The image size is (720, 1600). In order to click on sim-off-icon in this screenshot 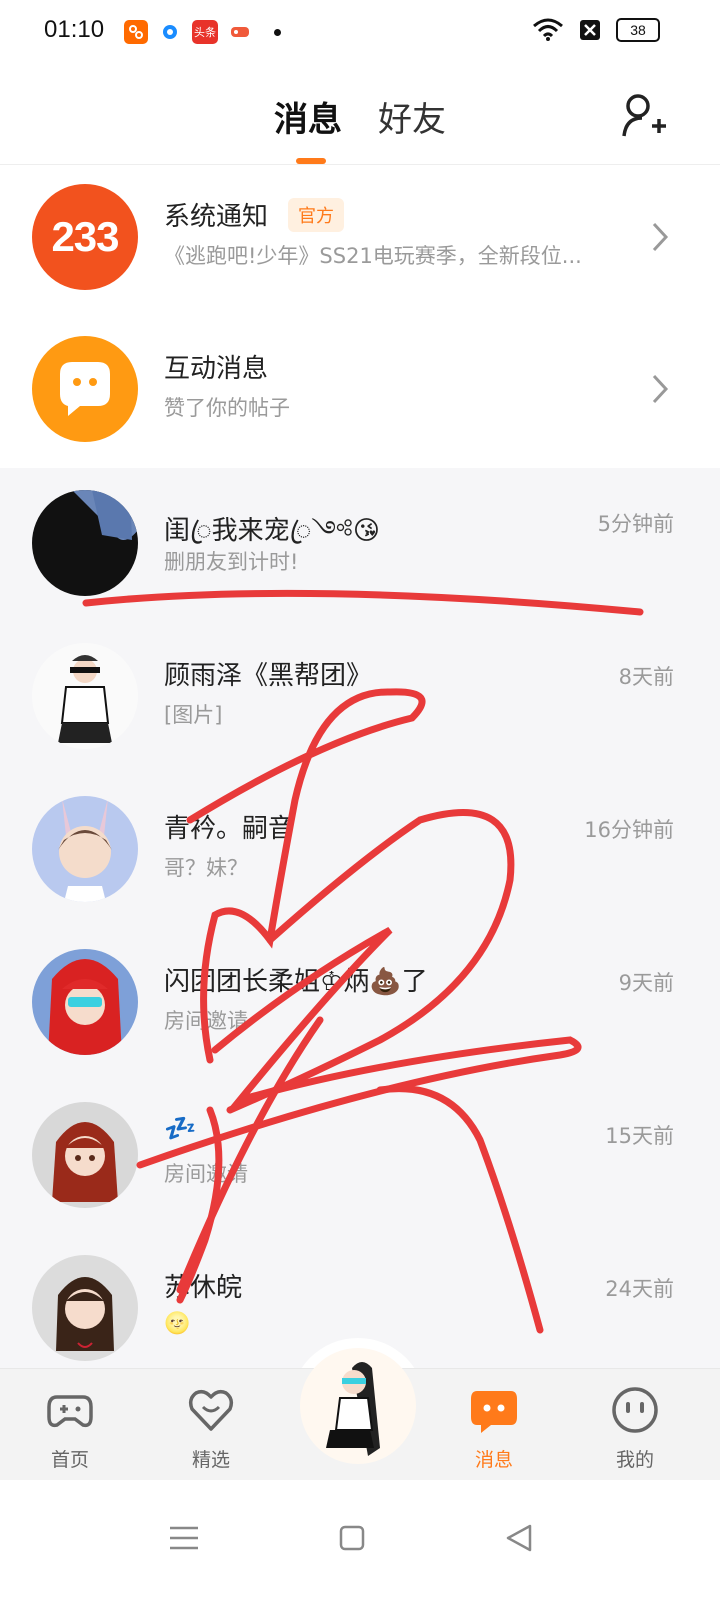, I will do `click(590, 30)`.